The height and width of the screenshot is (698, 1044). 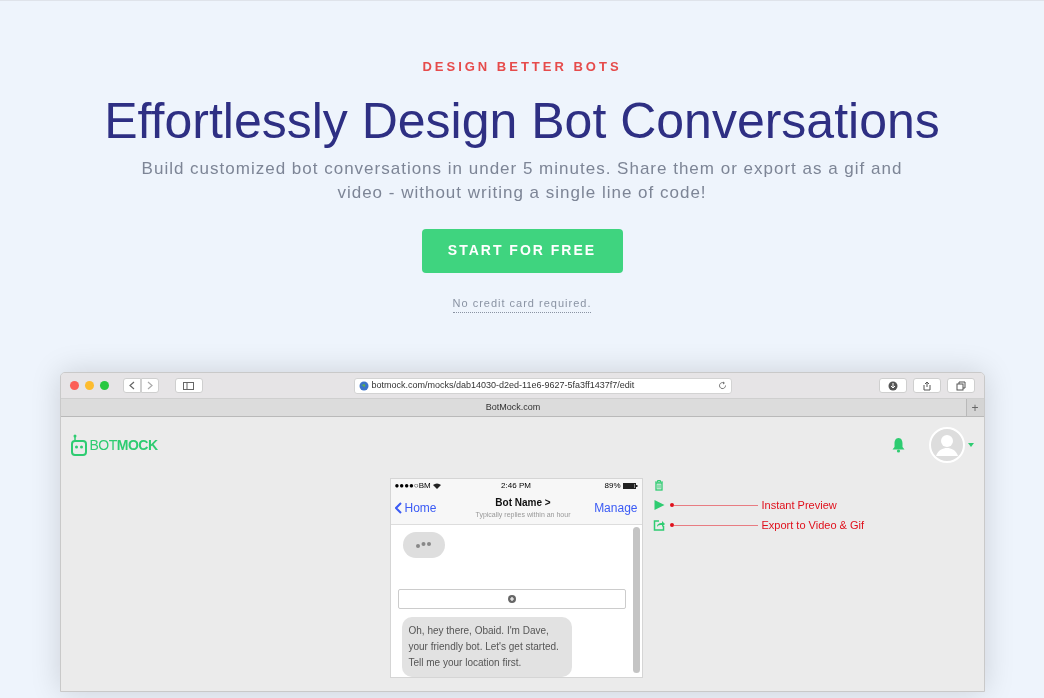 What do you see at coordinates (946, 445) in the screenshot?
I see `avatar-icon` at bounding box center [946, 445].